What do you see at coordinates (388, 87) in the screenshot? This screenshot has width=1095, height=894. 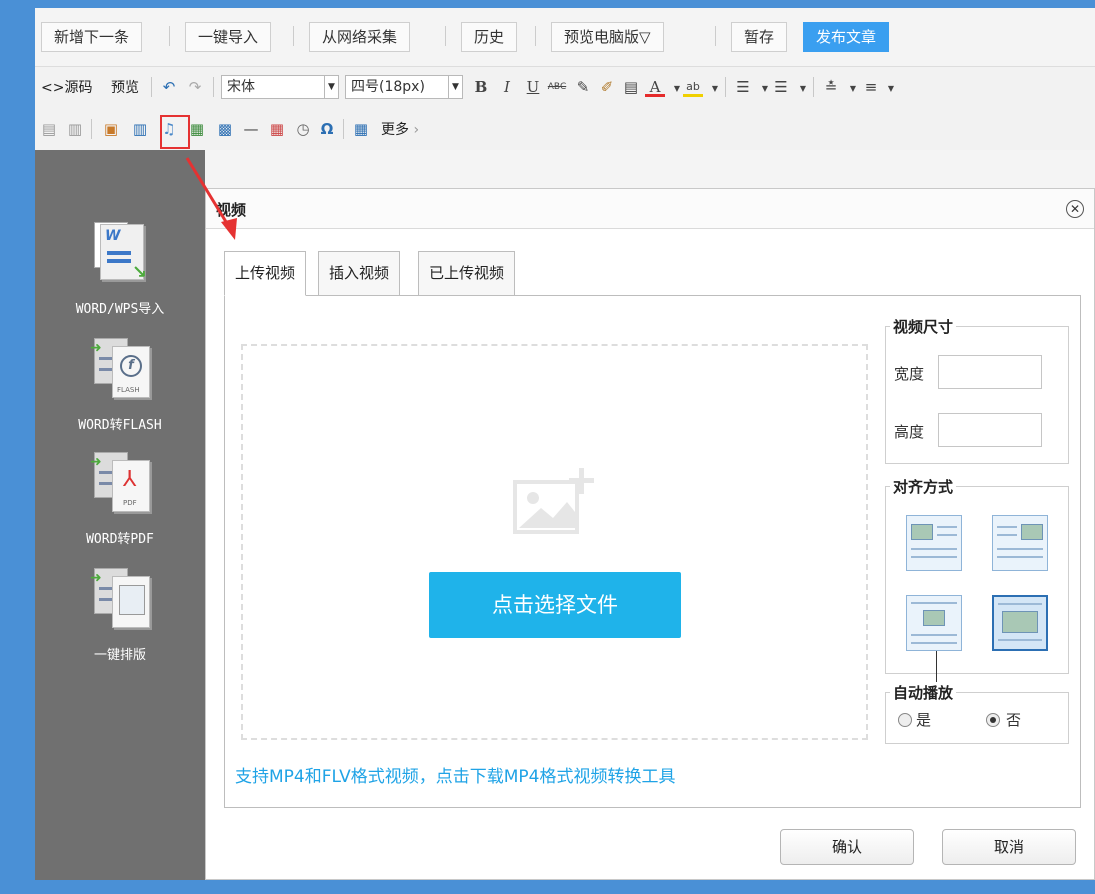 I see `font-size-value: 四号(18px)` at bounding box center [388, 87].